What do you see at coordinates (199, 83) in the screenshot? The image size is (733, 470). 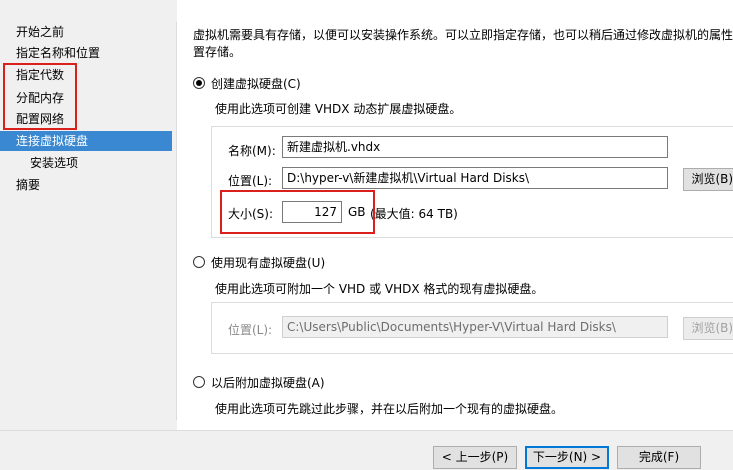 I see `create-disk-radio` at bounding box center [199, 83].